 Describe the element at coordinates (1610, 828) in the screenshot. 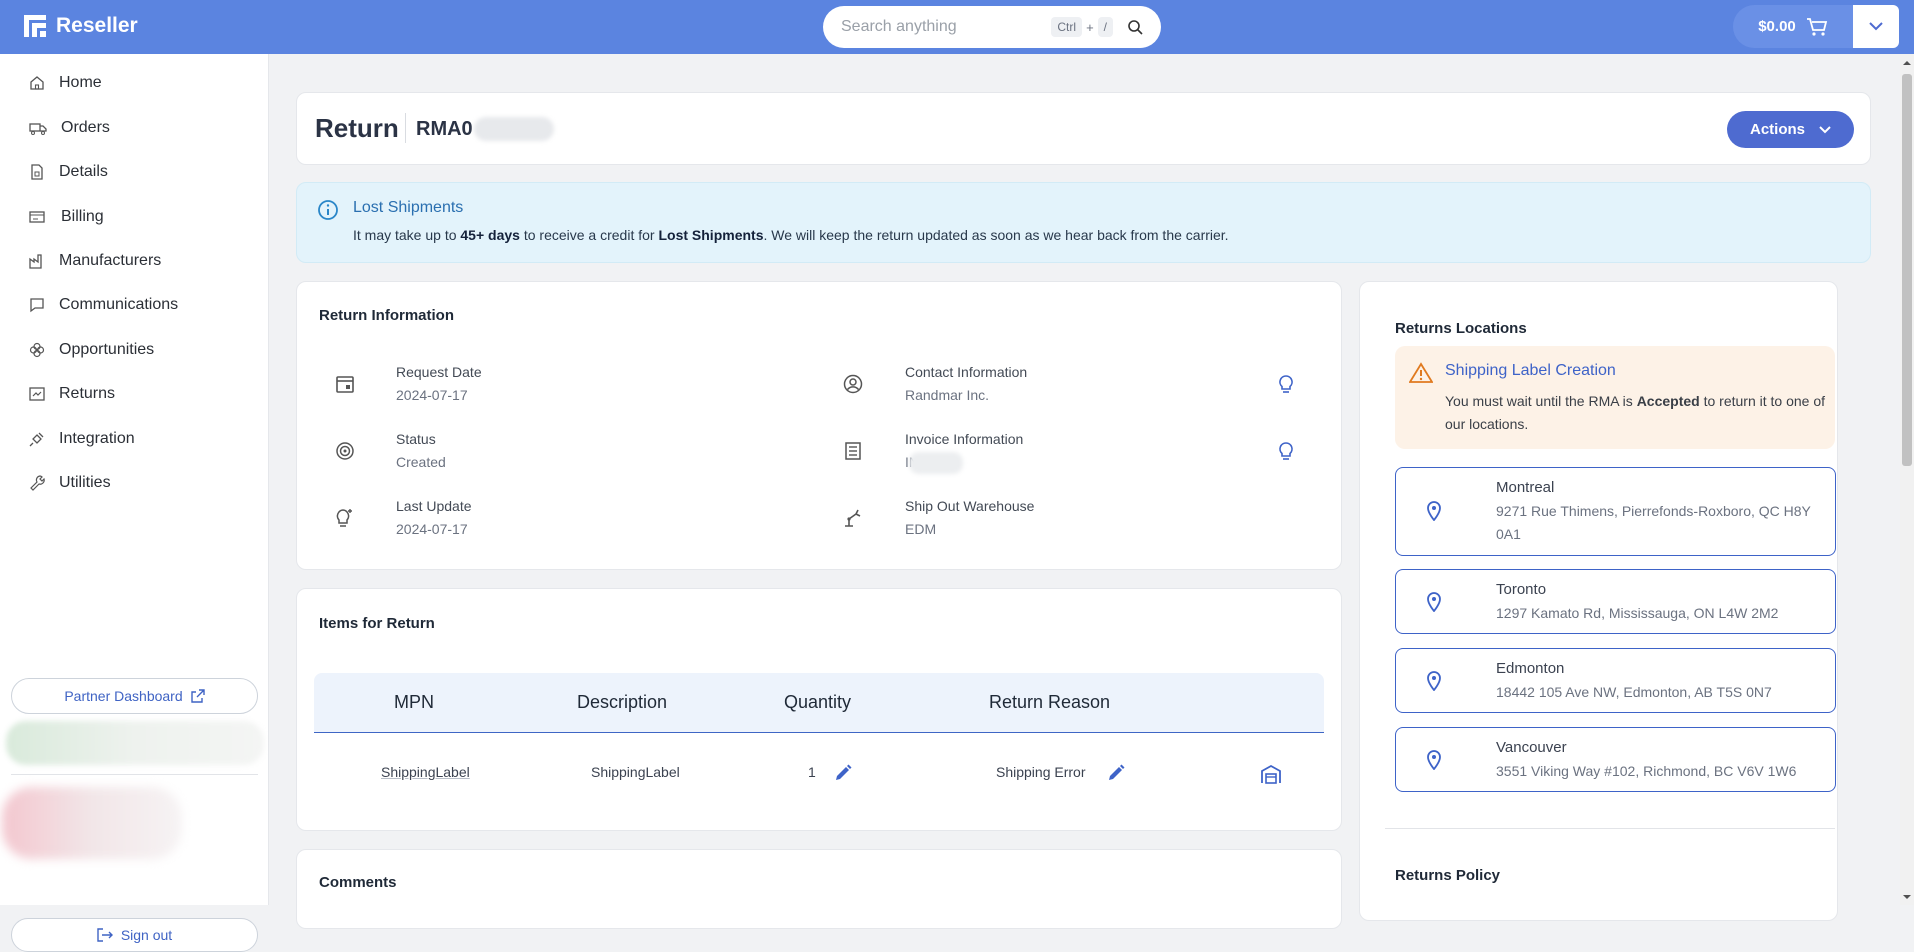

I see `section-divider` at that location.